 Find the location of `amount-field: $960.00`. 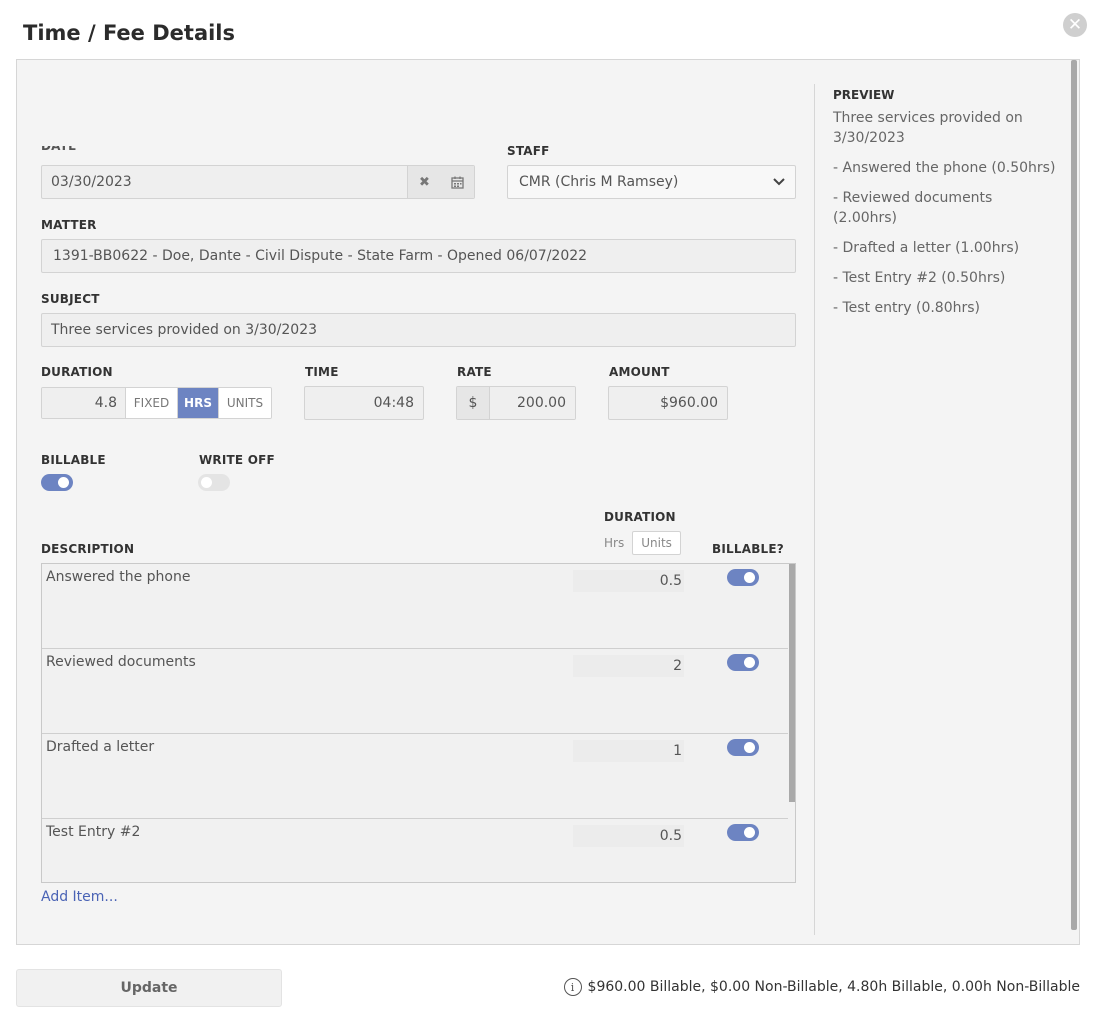

amount-field: $960.00 is located at coordinates (668, 403).